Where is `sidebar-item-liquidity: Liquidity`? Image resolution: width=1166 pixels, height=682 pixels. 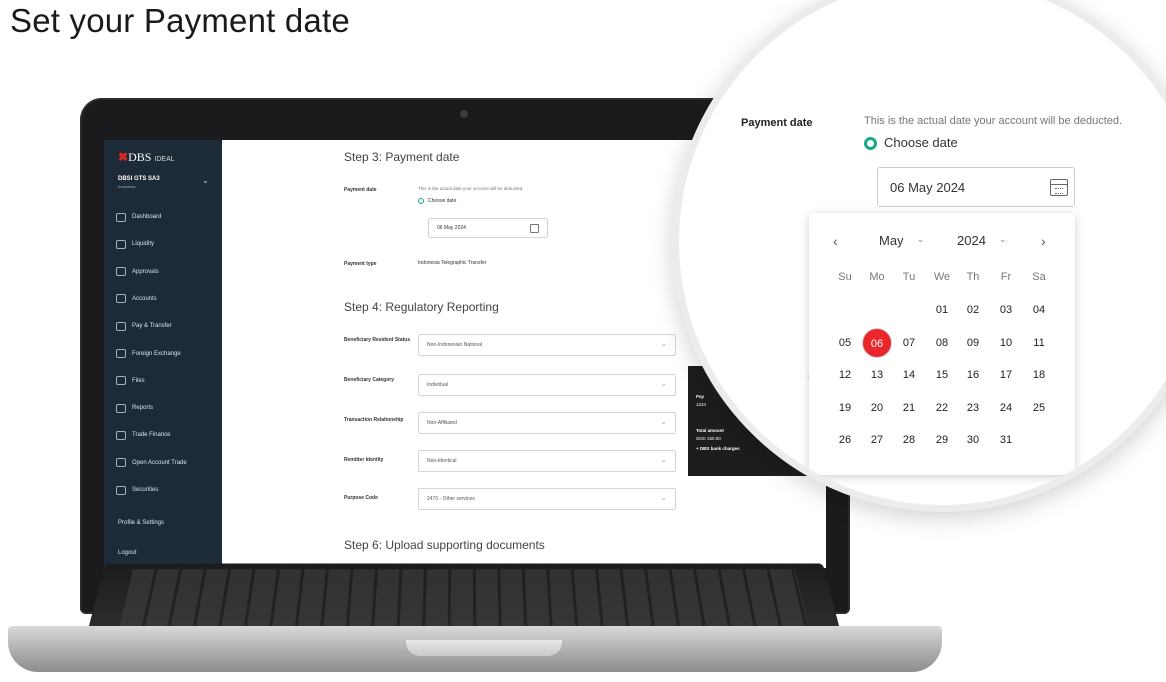
sidebar-item-liquidity: Liquidity is located at coordinates (135, 244).